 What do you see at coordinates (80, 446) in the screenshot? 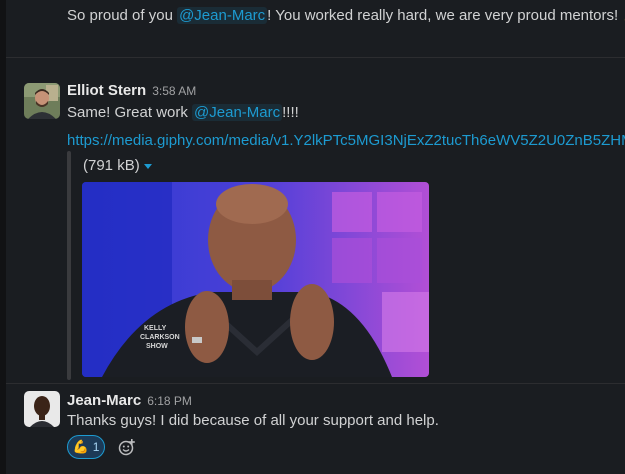
I see `flexed-biceps-emoji: 💪` at bounding box center [80, 446].